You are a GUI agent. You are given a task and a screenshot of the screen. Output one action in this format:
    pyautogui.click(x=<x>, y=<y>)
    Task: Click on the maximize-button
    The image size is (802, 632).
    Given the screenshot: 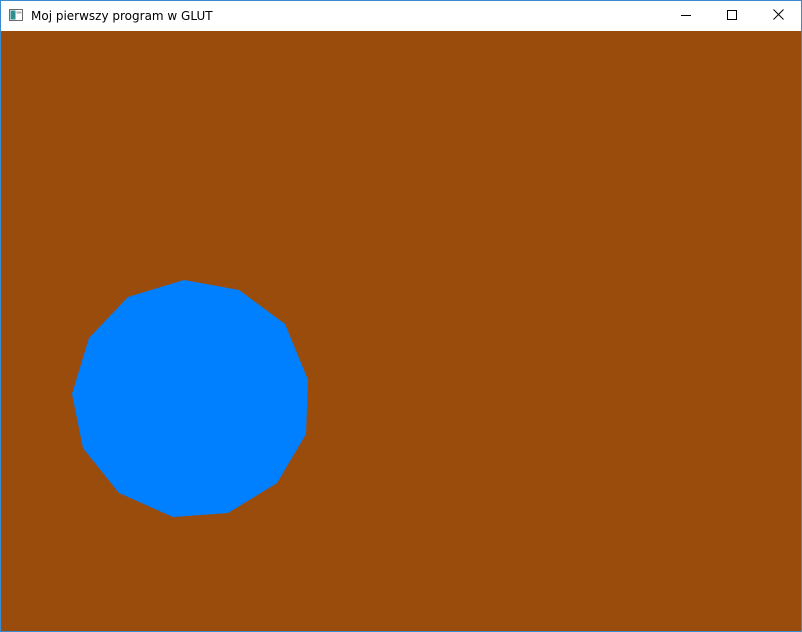 What is the action you would take?
    pyautogui.click(x=732, y=16)
    